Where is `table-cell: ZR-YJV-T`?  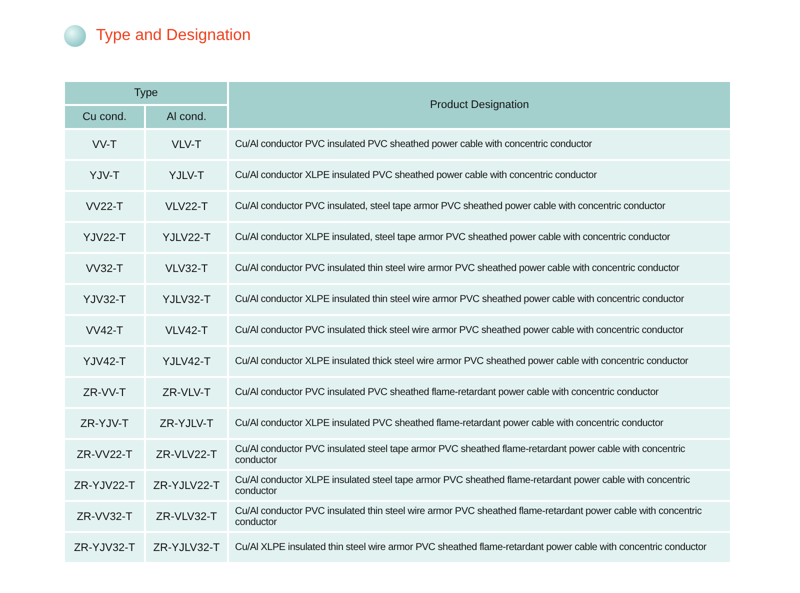 table-cell: ZR-YJV-T is located at coordinates (104, 423).